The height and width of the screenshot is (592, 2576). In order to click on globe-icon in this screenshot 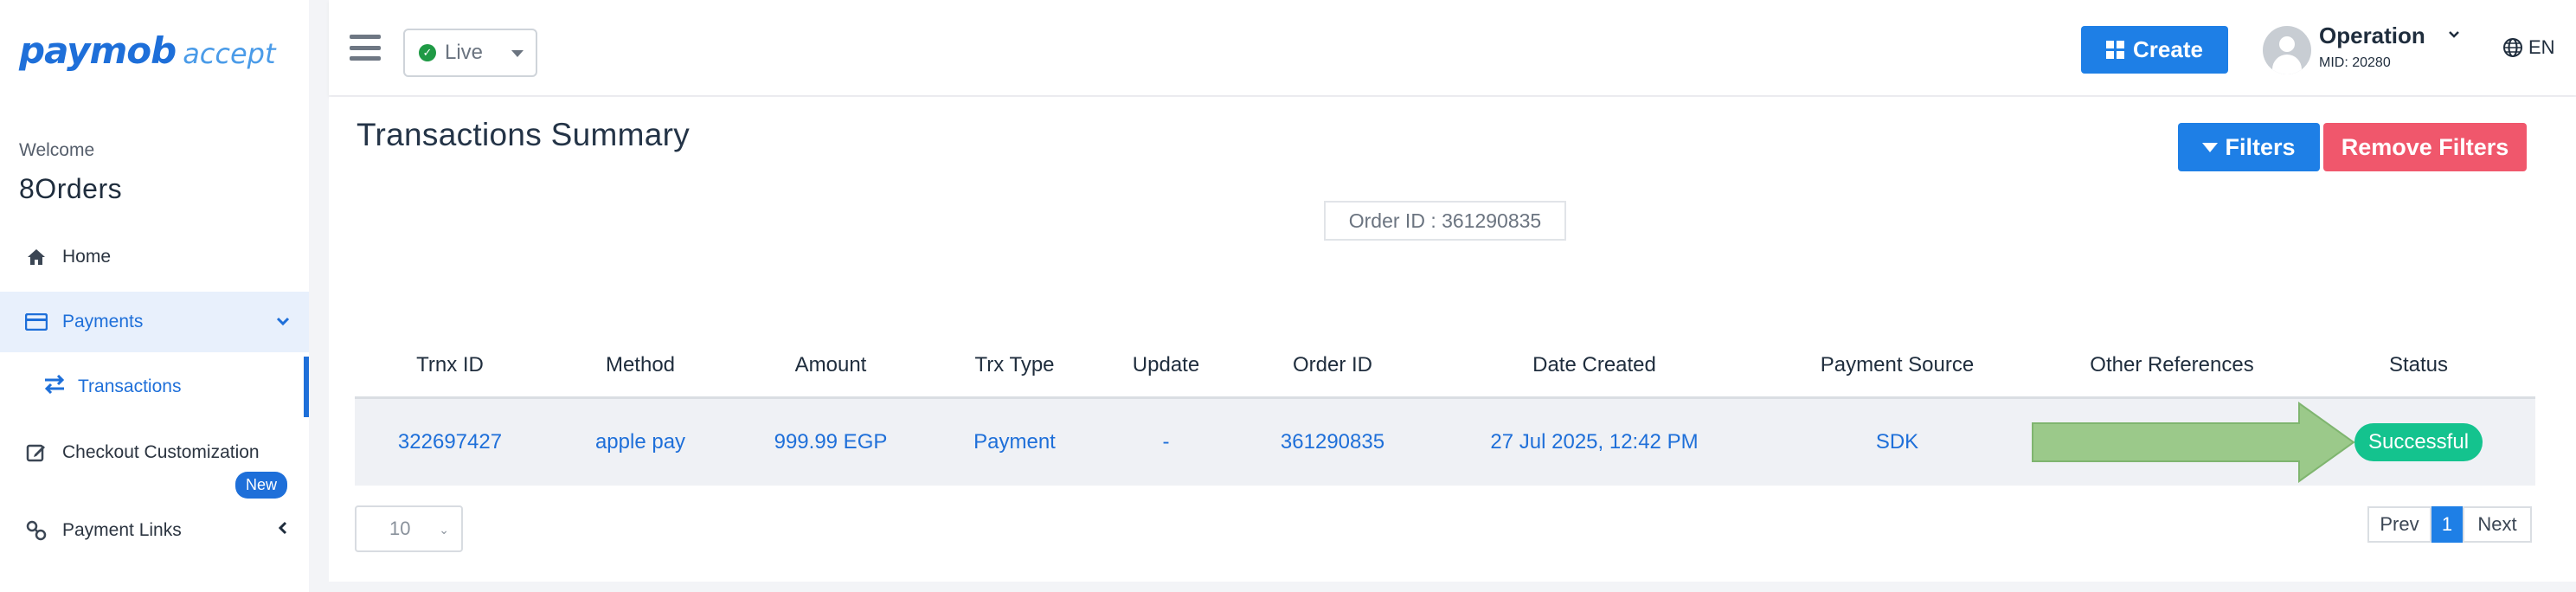, I will do `click(2513, 47)`.